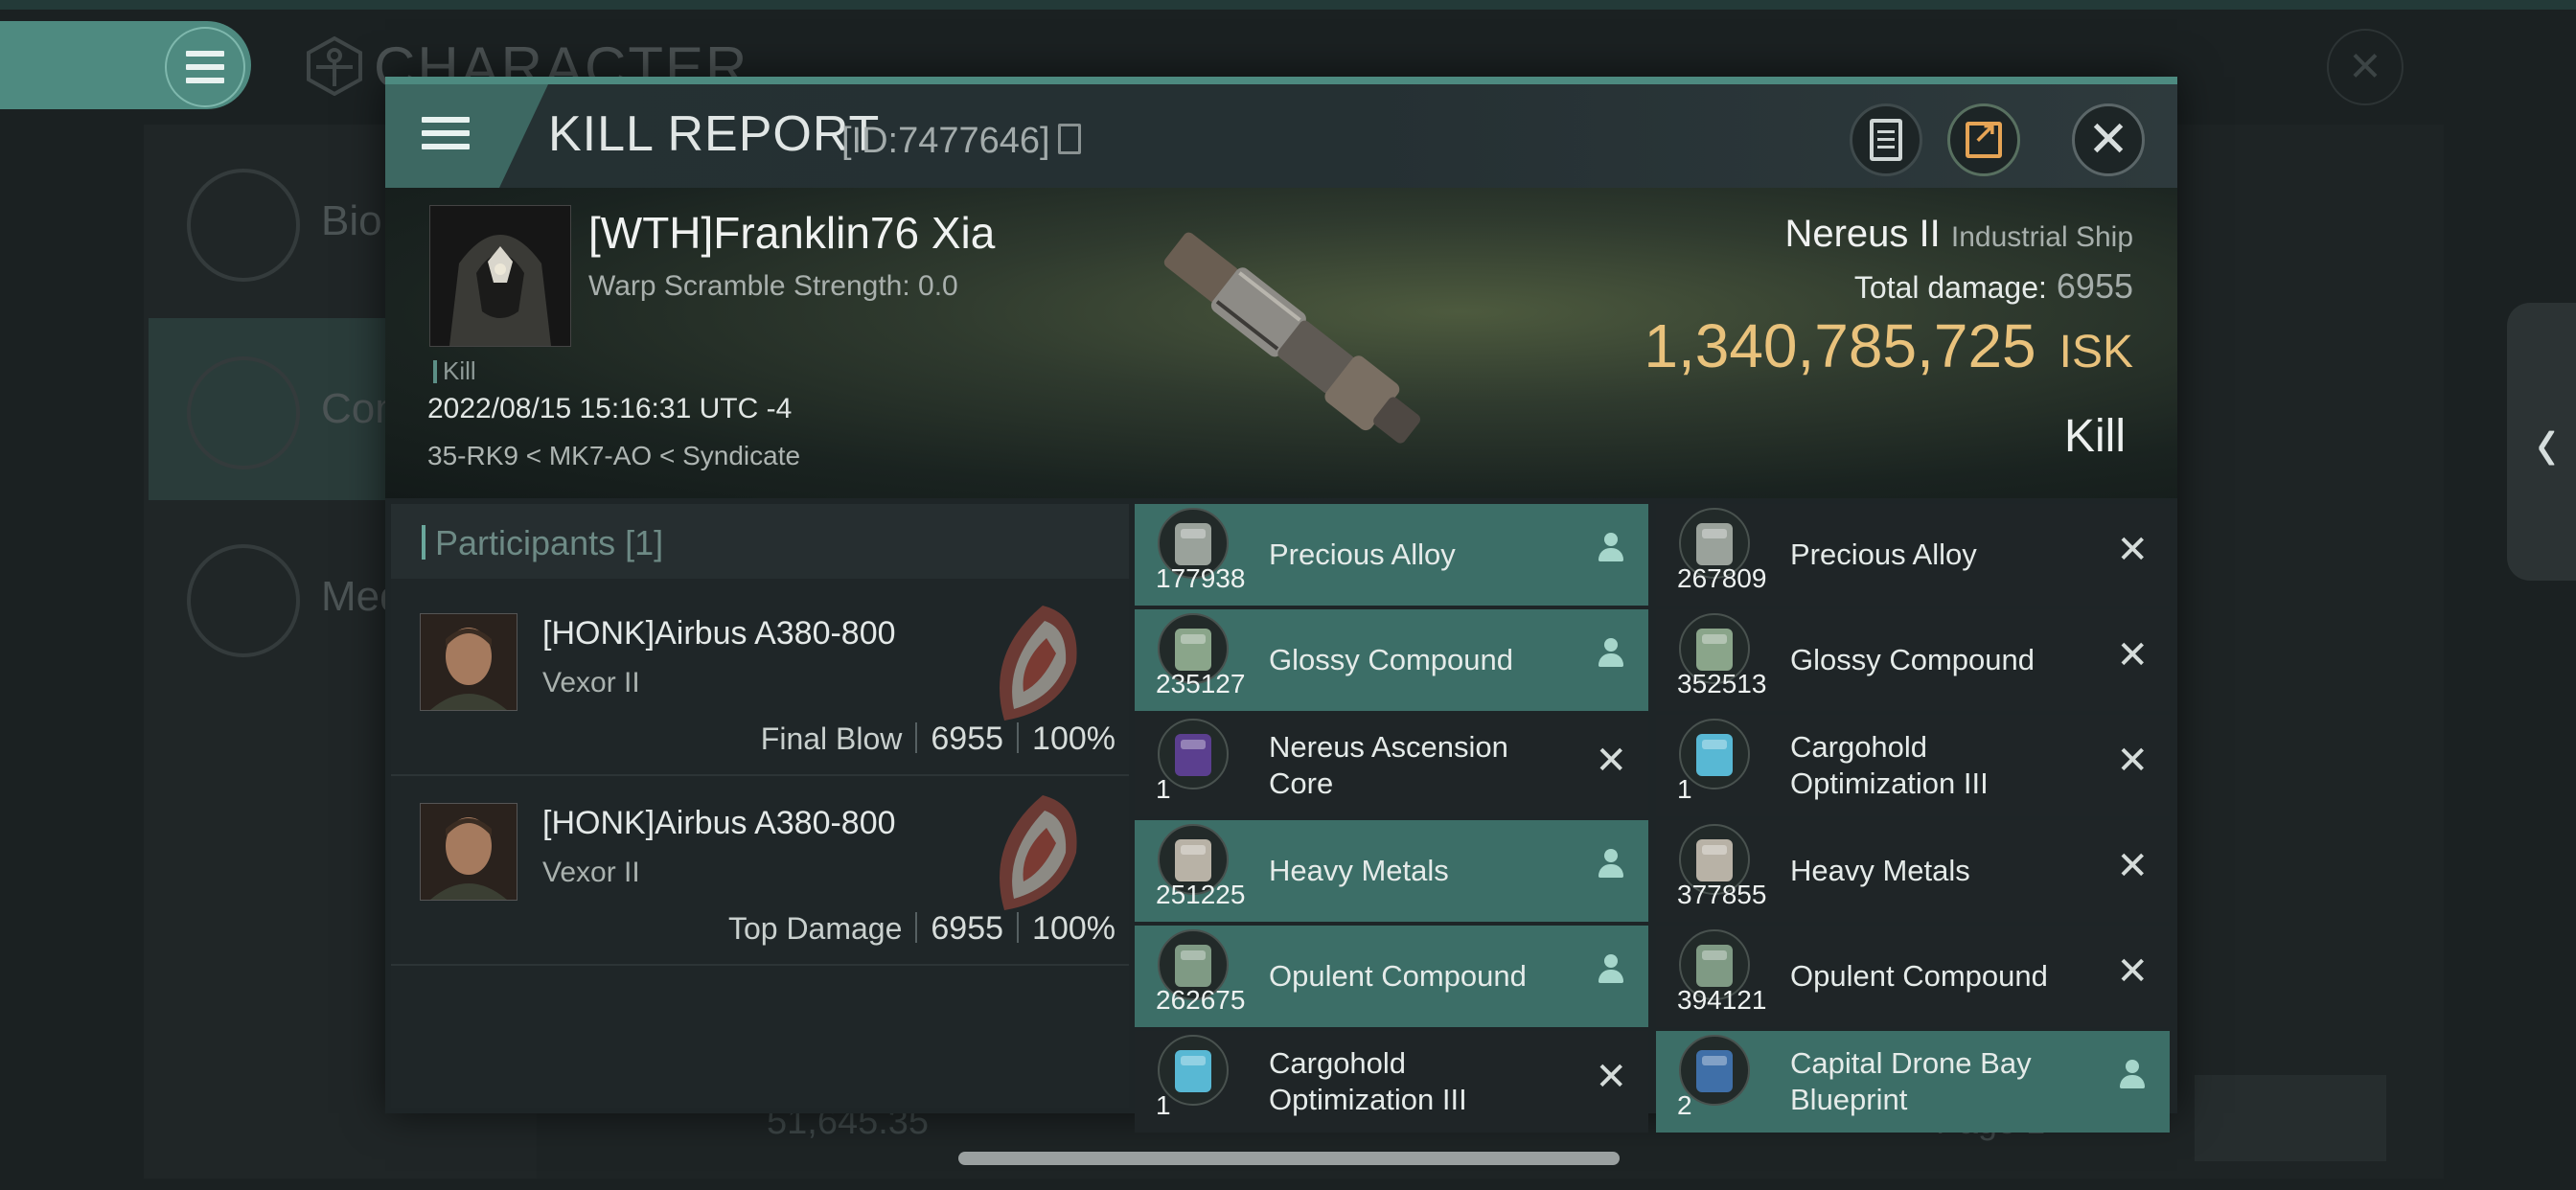 Image resolution: width=2576 pixels, height=1190 pixels. I want to click on attacker-stats: Final Blow 6955 100%, so click(938, 739).